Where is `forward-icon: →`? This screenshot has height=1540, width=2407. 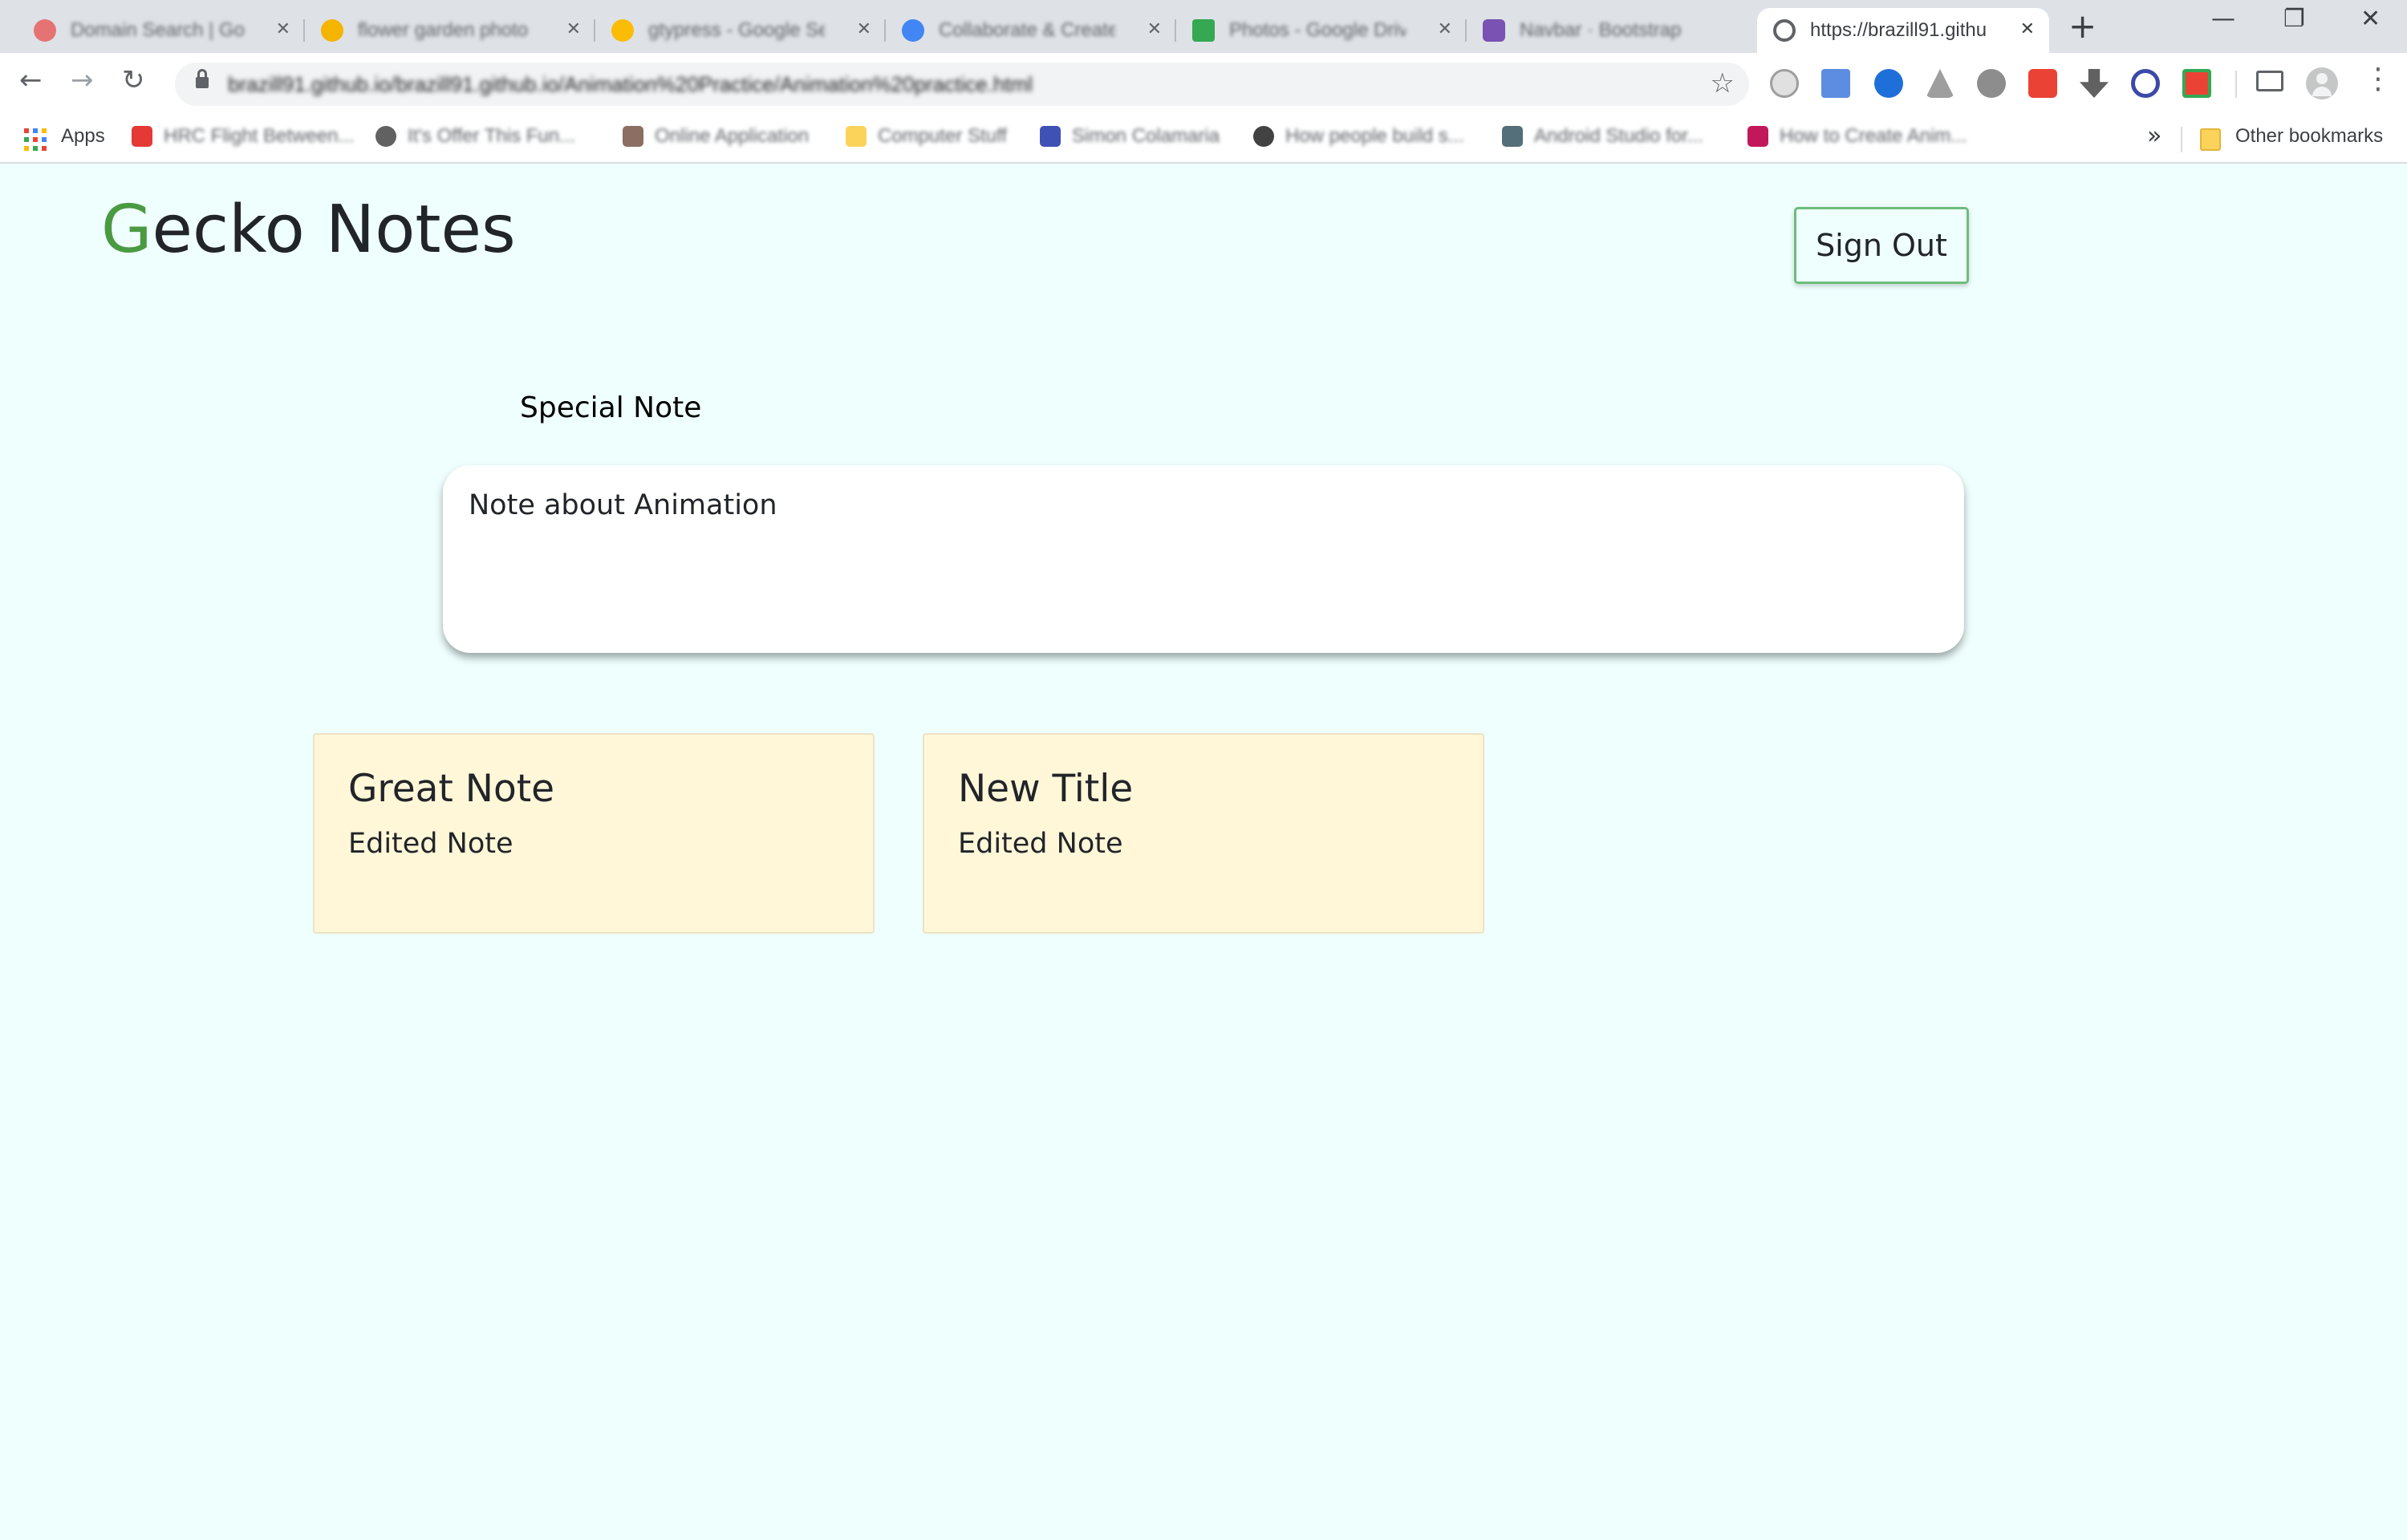
forward-icon: → is located at coordinates (82, 80).